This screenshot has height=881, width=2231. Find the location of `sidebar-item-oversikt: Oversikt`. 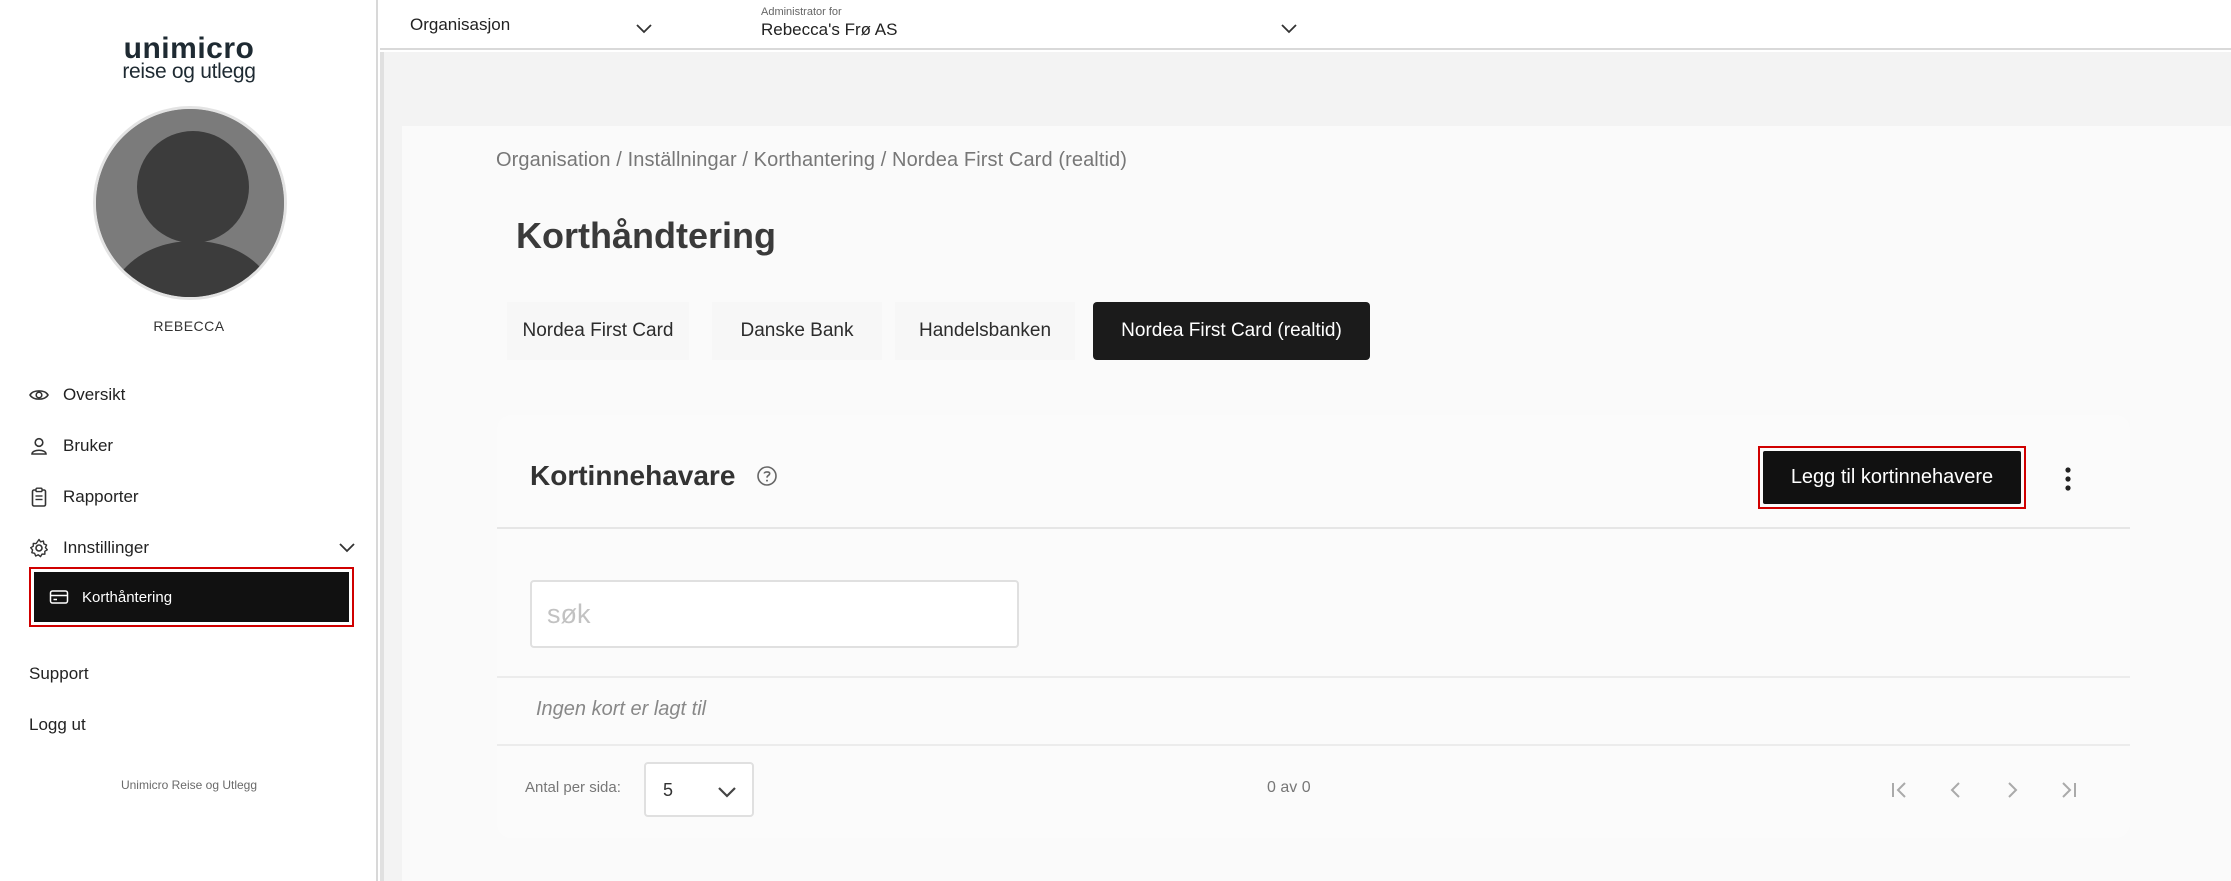

sidebar-item-oversikt: Oversikt is located at coordinates (192, 395).